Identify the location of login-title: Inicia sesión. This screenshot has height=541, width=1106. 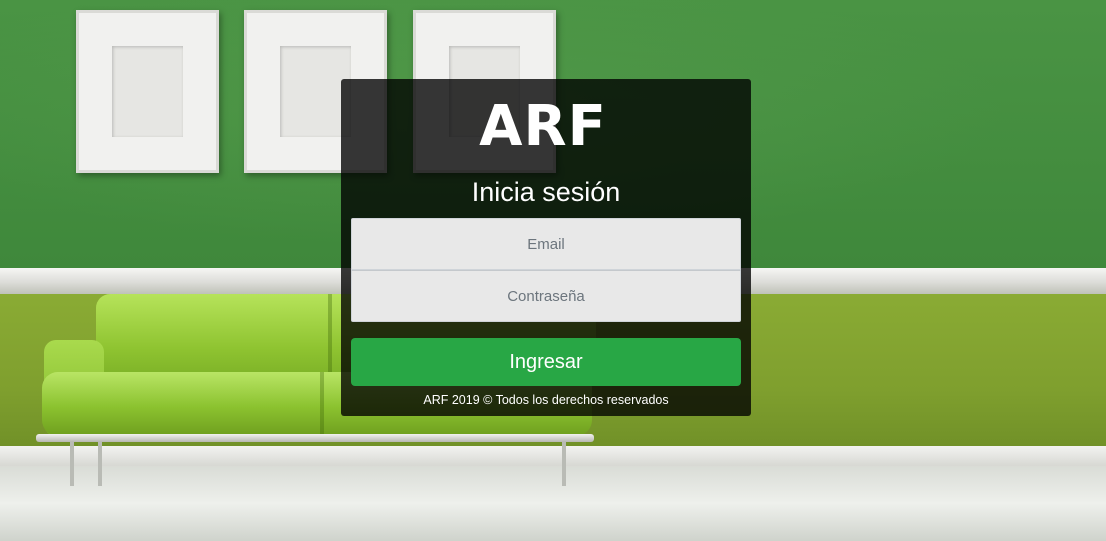
(546, 192).